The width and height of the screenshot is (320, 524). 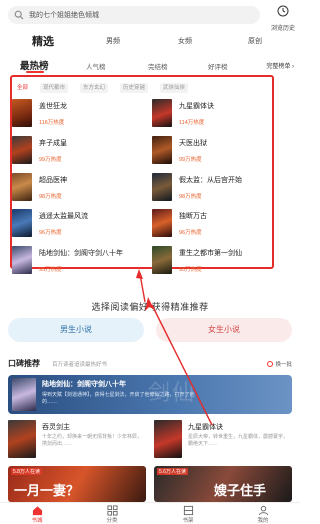 I want to click on nav-bookshelf: 书架, so click(x=188, y=514).